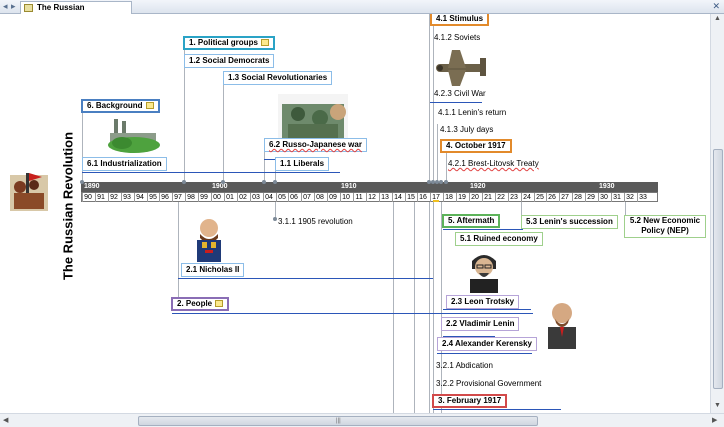 Image resolution: width=724 pixels, height=427 pixels. I want to click on revolution-crowd-image, so click(29, 192).